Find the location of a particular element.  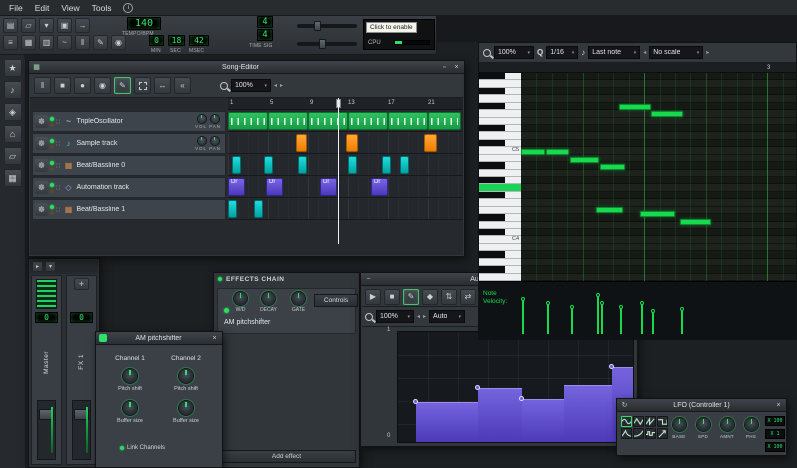

song-timeline: 1 5 9 13 17 21 is located at coordinates (345, 104).